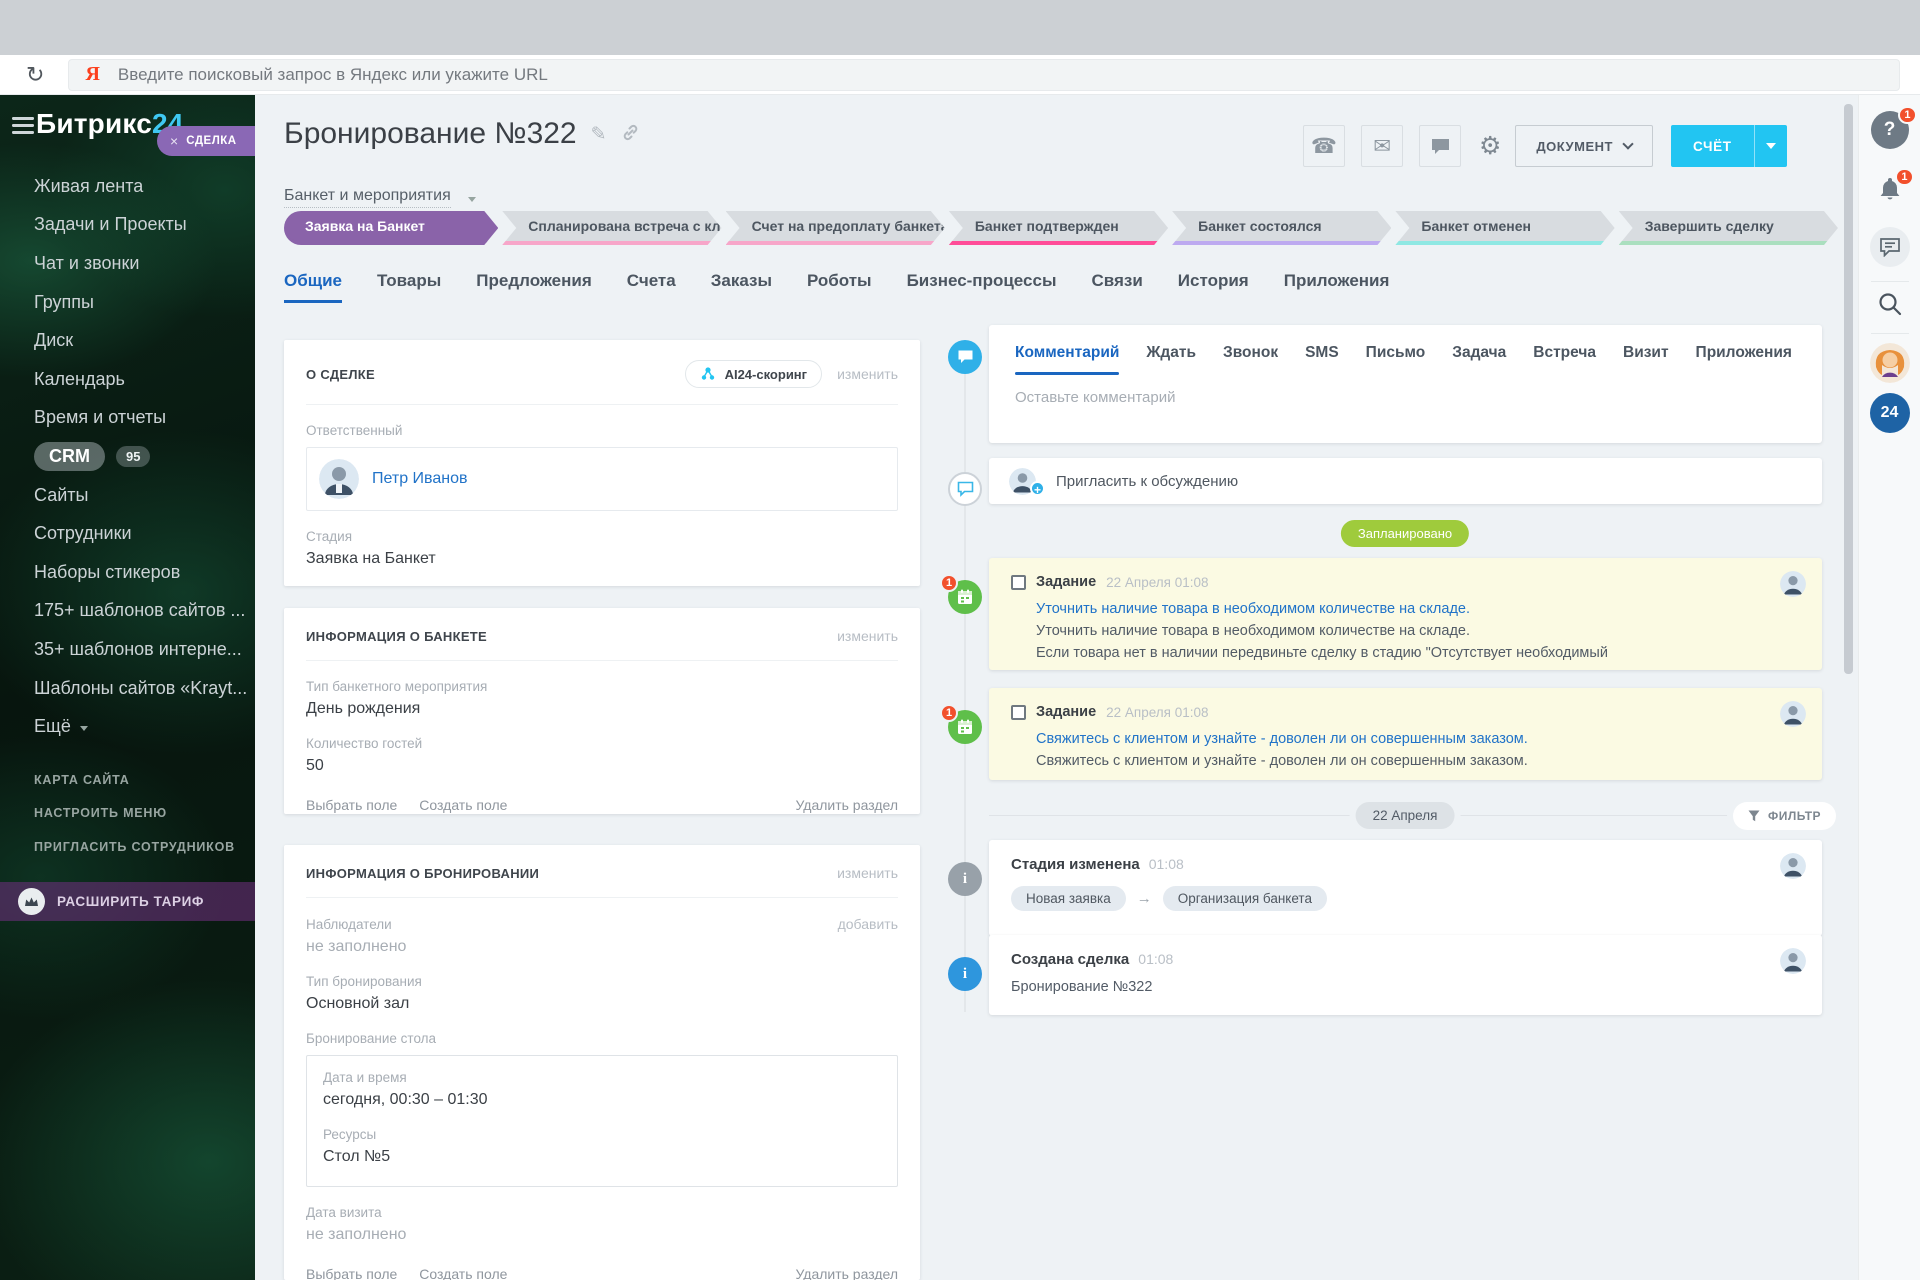 The width and height of the screenshot is (1920, 1280). What do you see at coordinates (1728, 228) in the screenshot?
I see `stage-close-deal: Завершить сделку` at bounding box center [1728, 228].